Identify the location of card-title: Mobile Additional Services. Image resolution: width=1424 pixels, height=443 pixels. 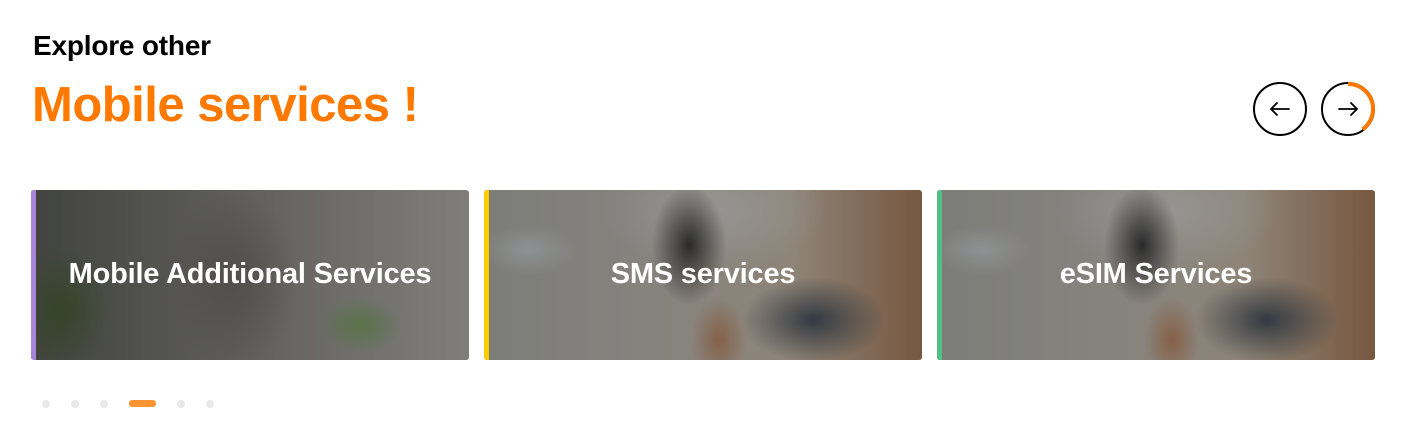
(250, 274).